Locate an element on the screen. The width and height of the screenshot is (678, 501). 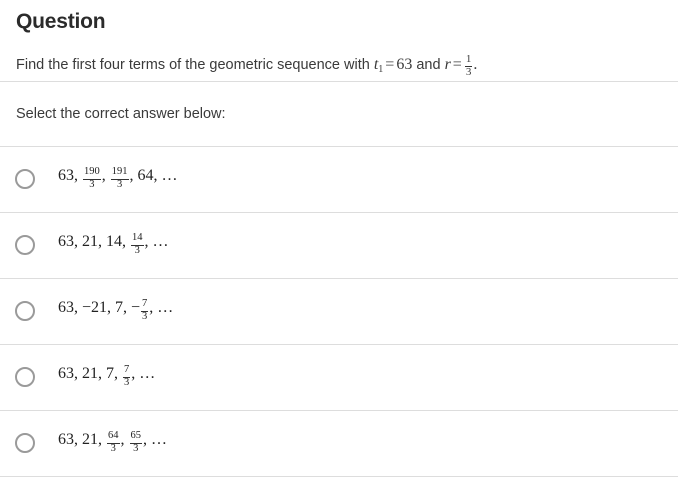
fraction: 191 3 is located at coordinates (119, 178).